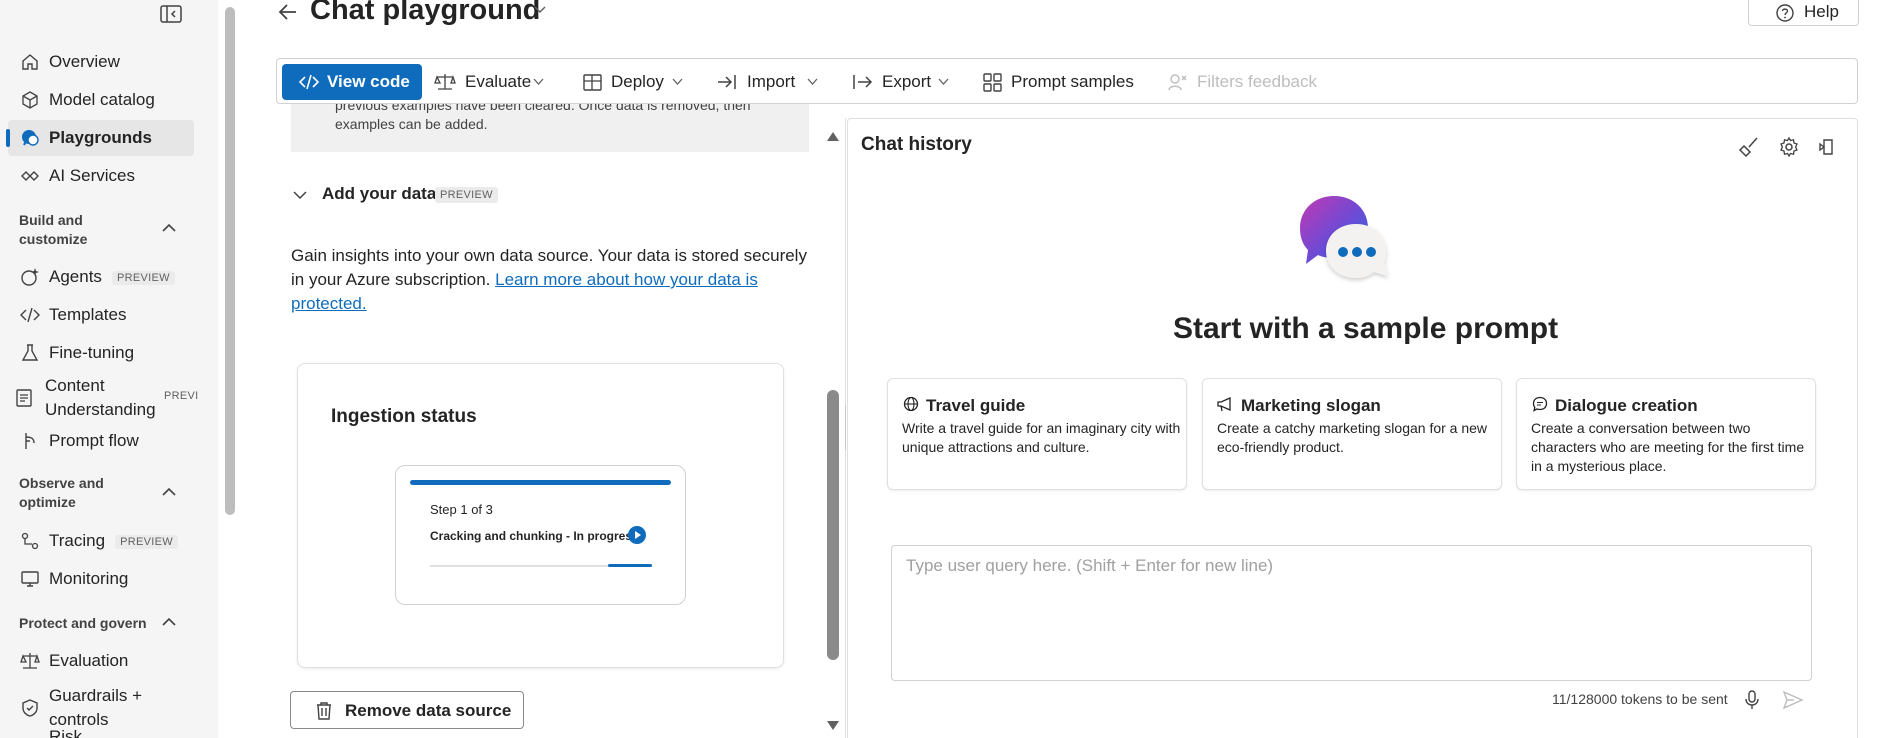 The height and width of the screenshot is (738, 1896). What do you see at coordinates (84, 61) in the screenshot?
I see `sidebar-item-label: Overview` at bounding box center [84, 61].